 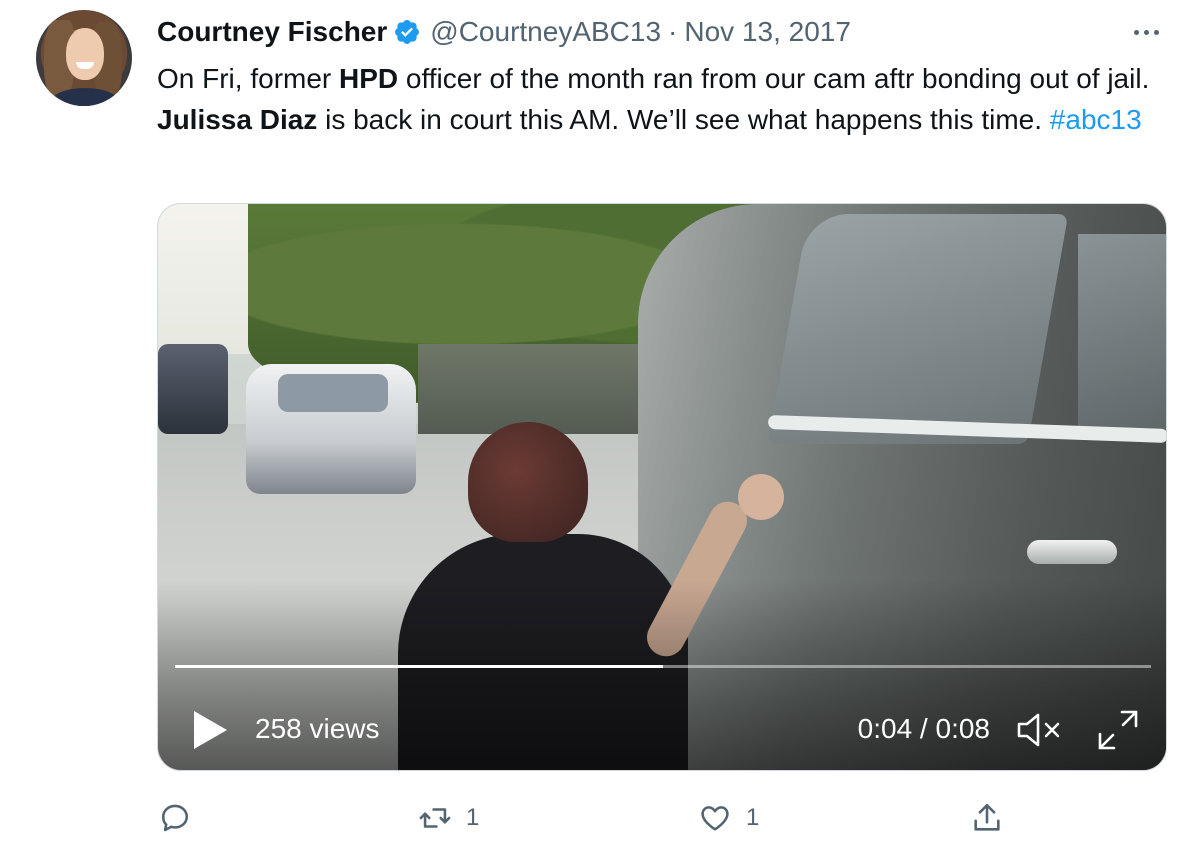 I want to click on retweet-button: 1, so click(x=448, y=818).